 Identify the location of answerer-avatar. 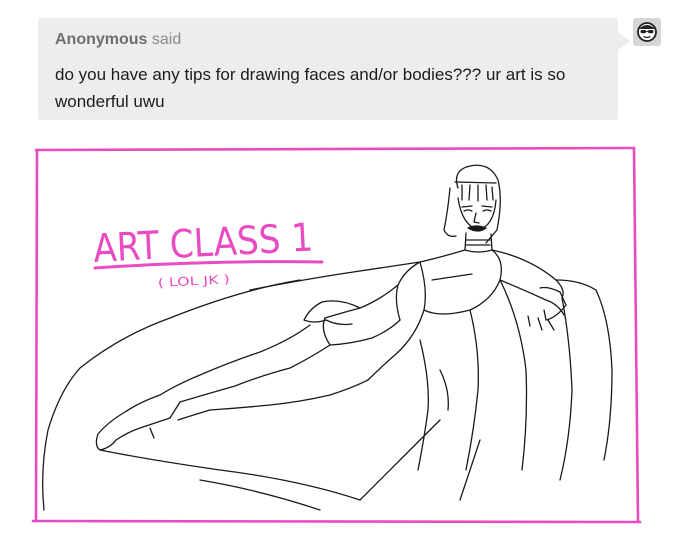
(647, 32).